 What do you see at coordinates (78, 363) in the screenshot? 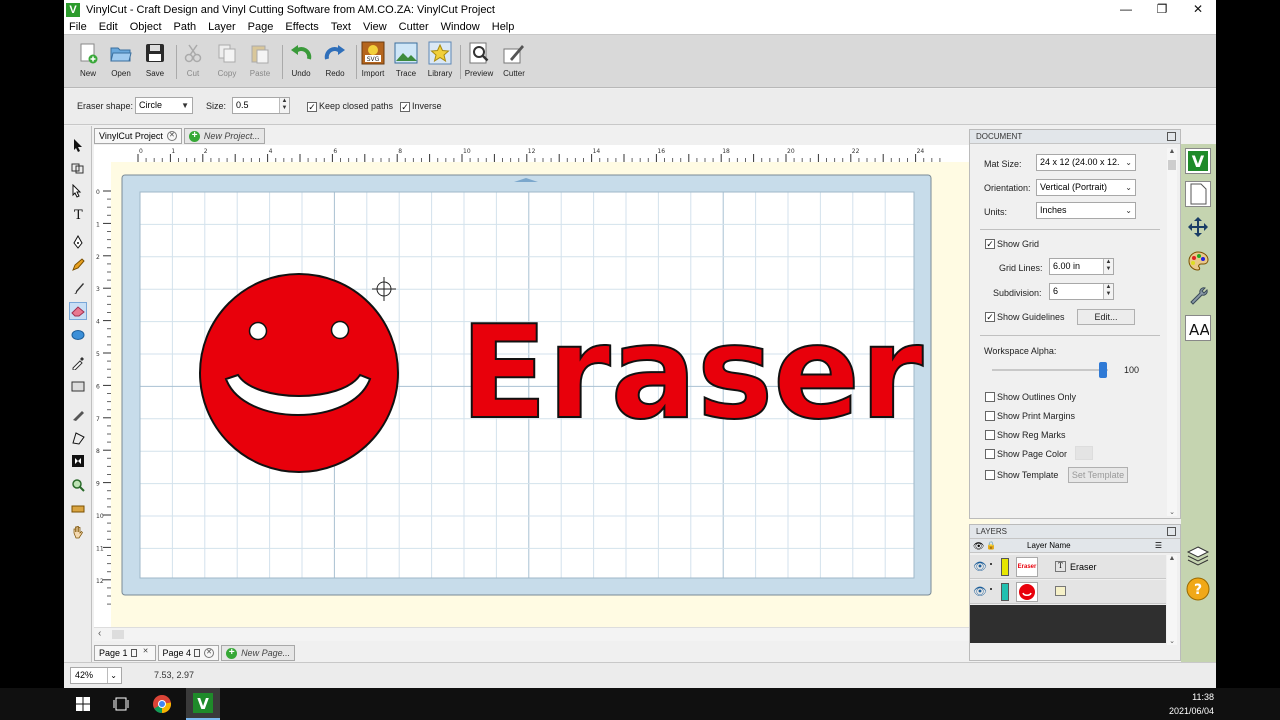
I see `eyedropper-tool` at bounding box center [78, 363].